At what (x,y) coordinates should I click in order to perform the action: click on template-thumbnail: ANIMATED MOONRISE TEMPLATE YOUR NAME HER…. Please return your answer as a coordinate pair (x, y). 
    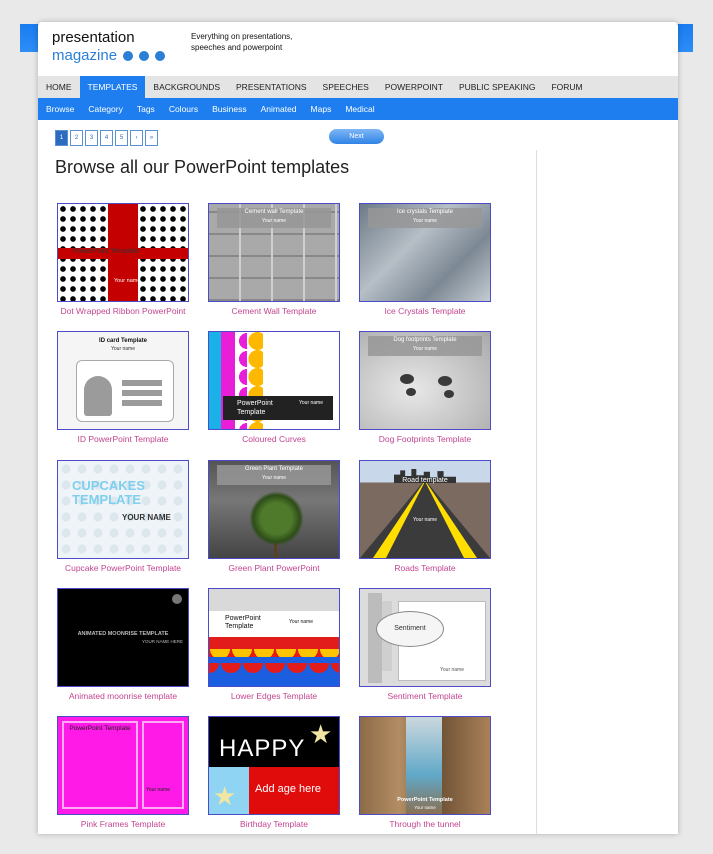
    Looking at the image, I should click on (123, 637).